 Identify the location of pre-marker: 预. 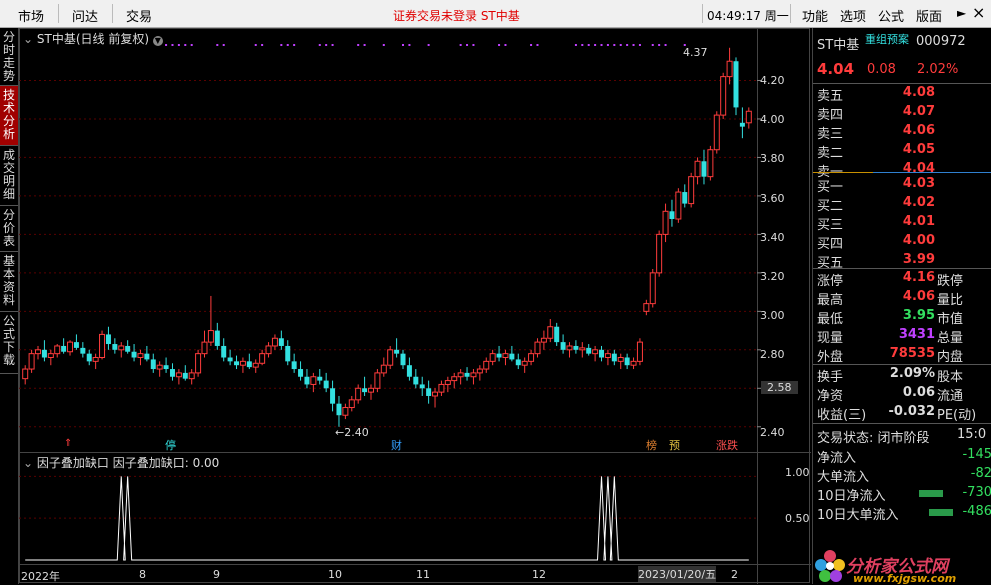
(674, 445).